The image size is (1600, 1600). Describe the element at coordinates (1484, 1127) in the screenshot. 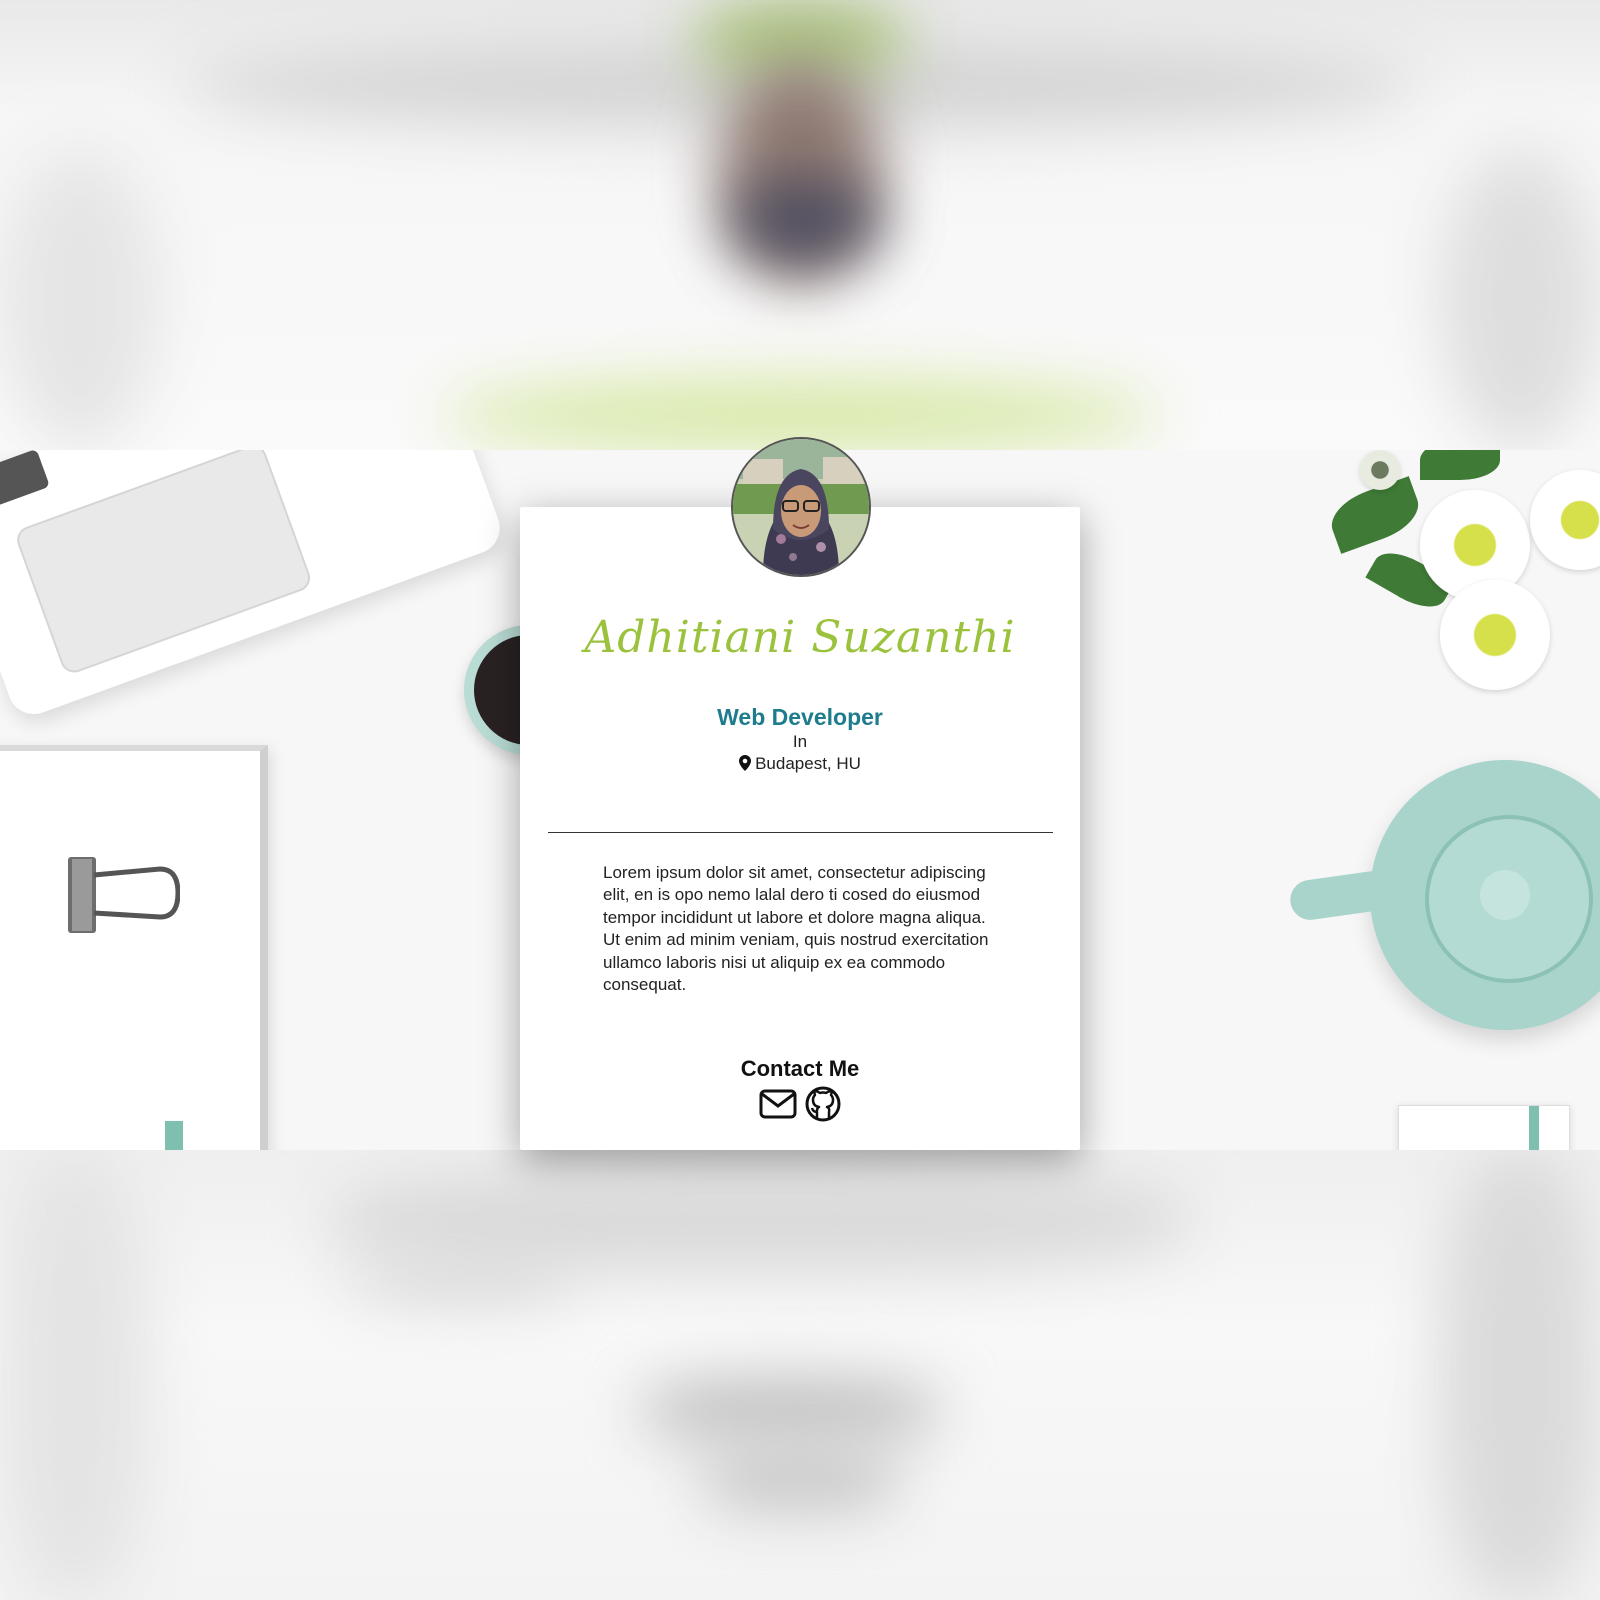

I see `small-notebook-image` at that location.